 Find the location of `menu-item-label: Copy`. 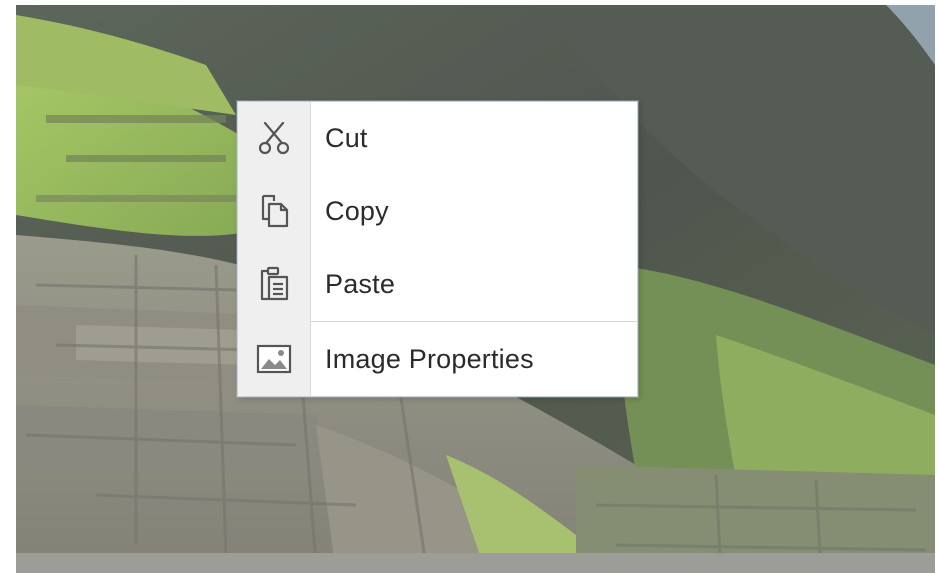

menu-item-label: Copy is located at coordinates (357, 210).